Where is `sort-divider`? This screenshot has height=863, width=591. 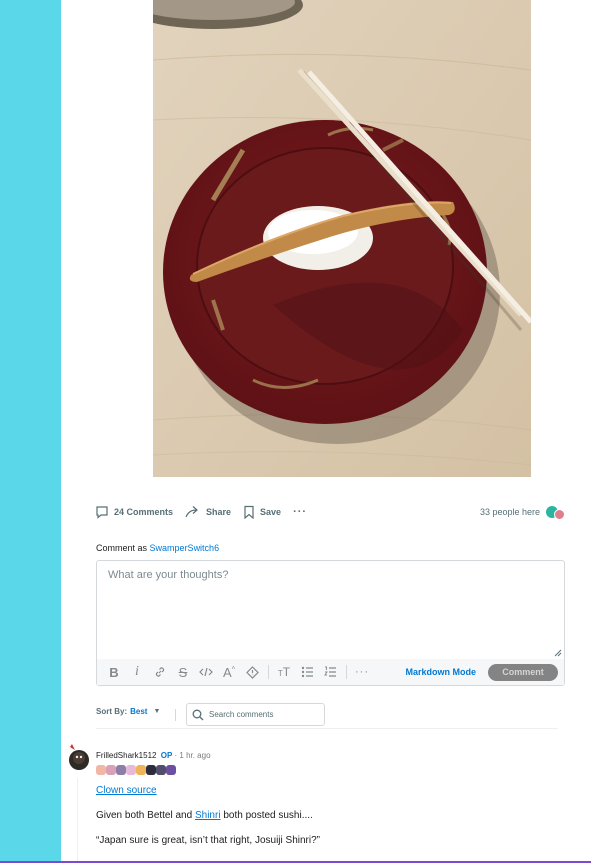
sort-divider is located at coordinates (175, 715).